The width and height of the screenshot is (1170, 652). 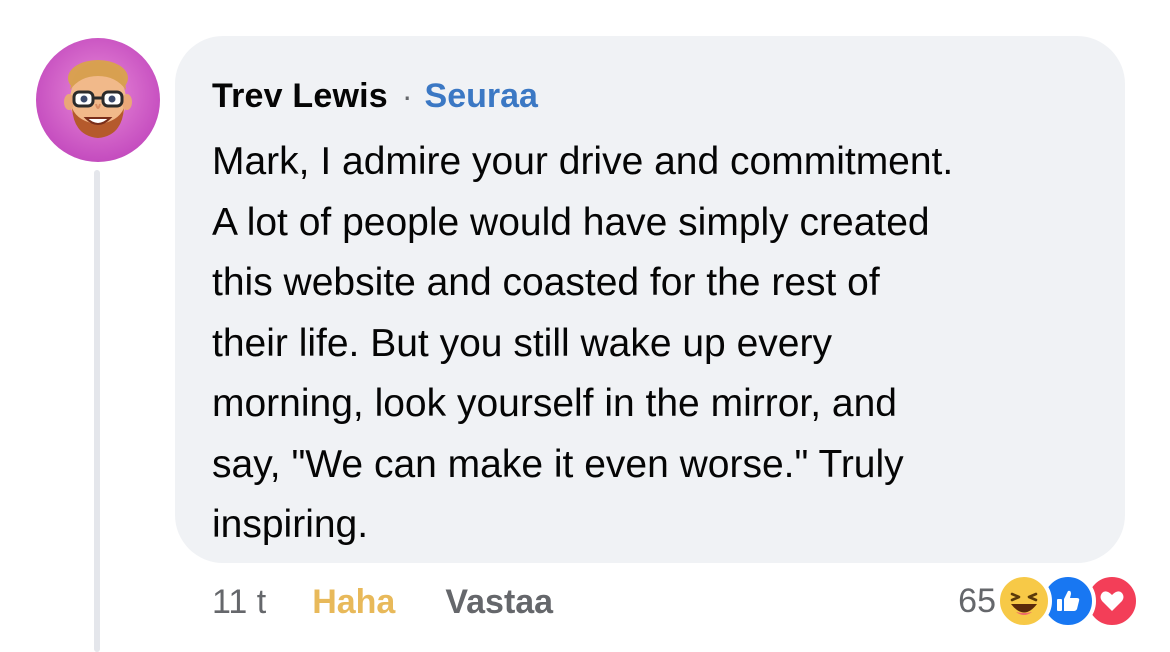 I want to click on avatar, so click(x=98, y=100).